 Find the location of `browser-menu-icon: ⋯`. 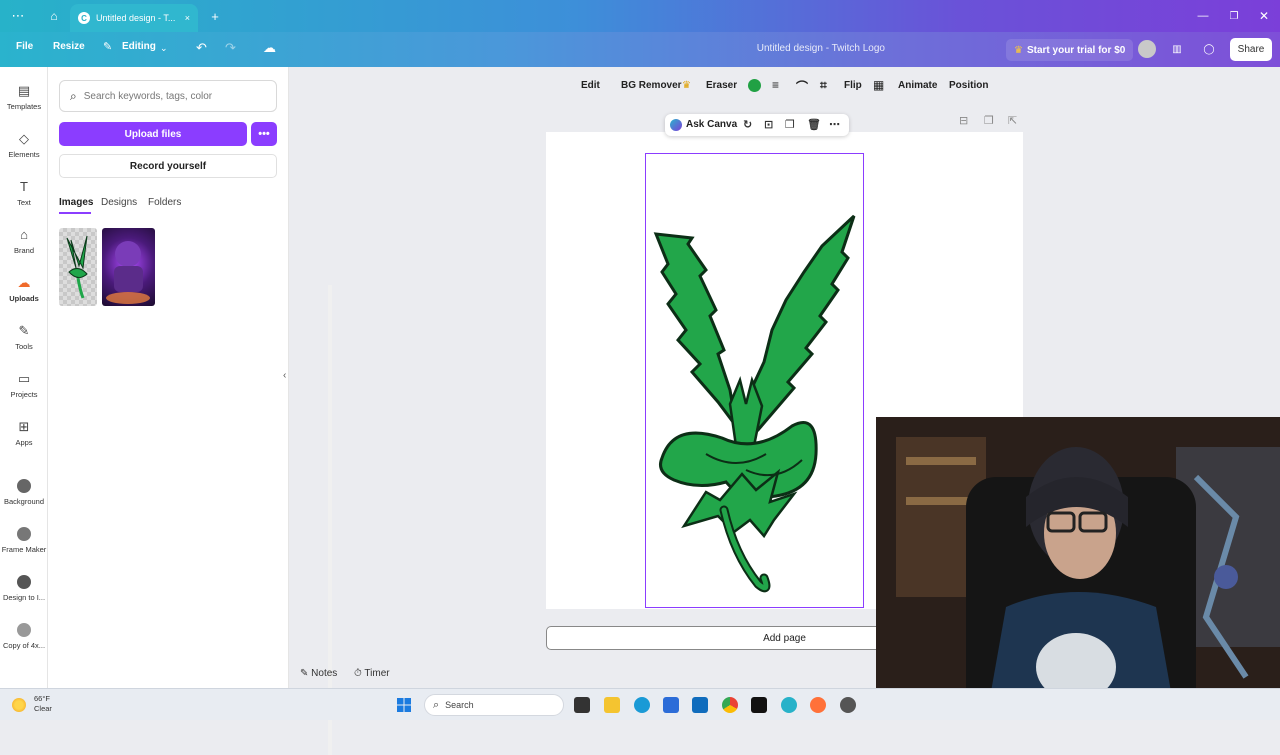

browser-menu-icon: ⋯ is located at coordinates (18, 16).